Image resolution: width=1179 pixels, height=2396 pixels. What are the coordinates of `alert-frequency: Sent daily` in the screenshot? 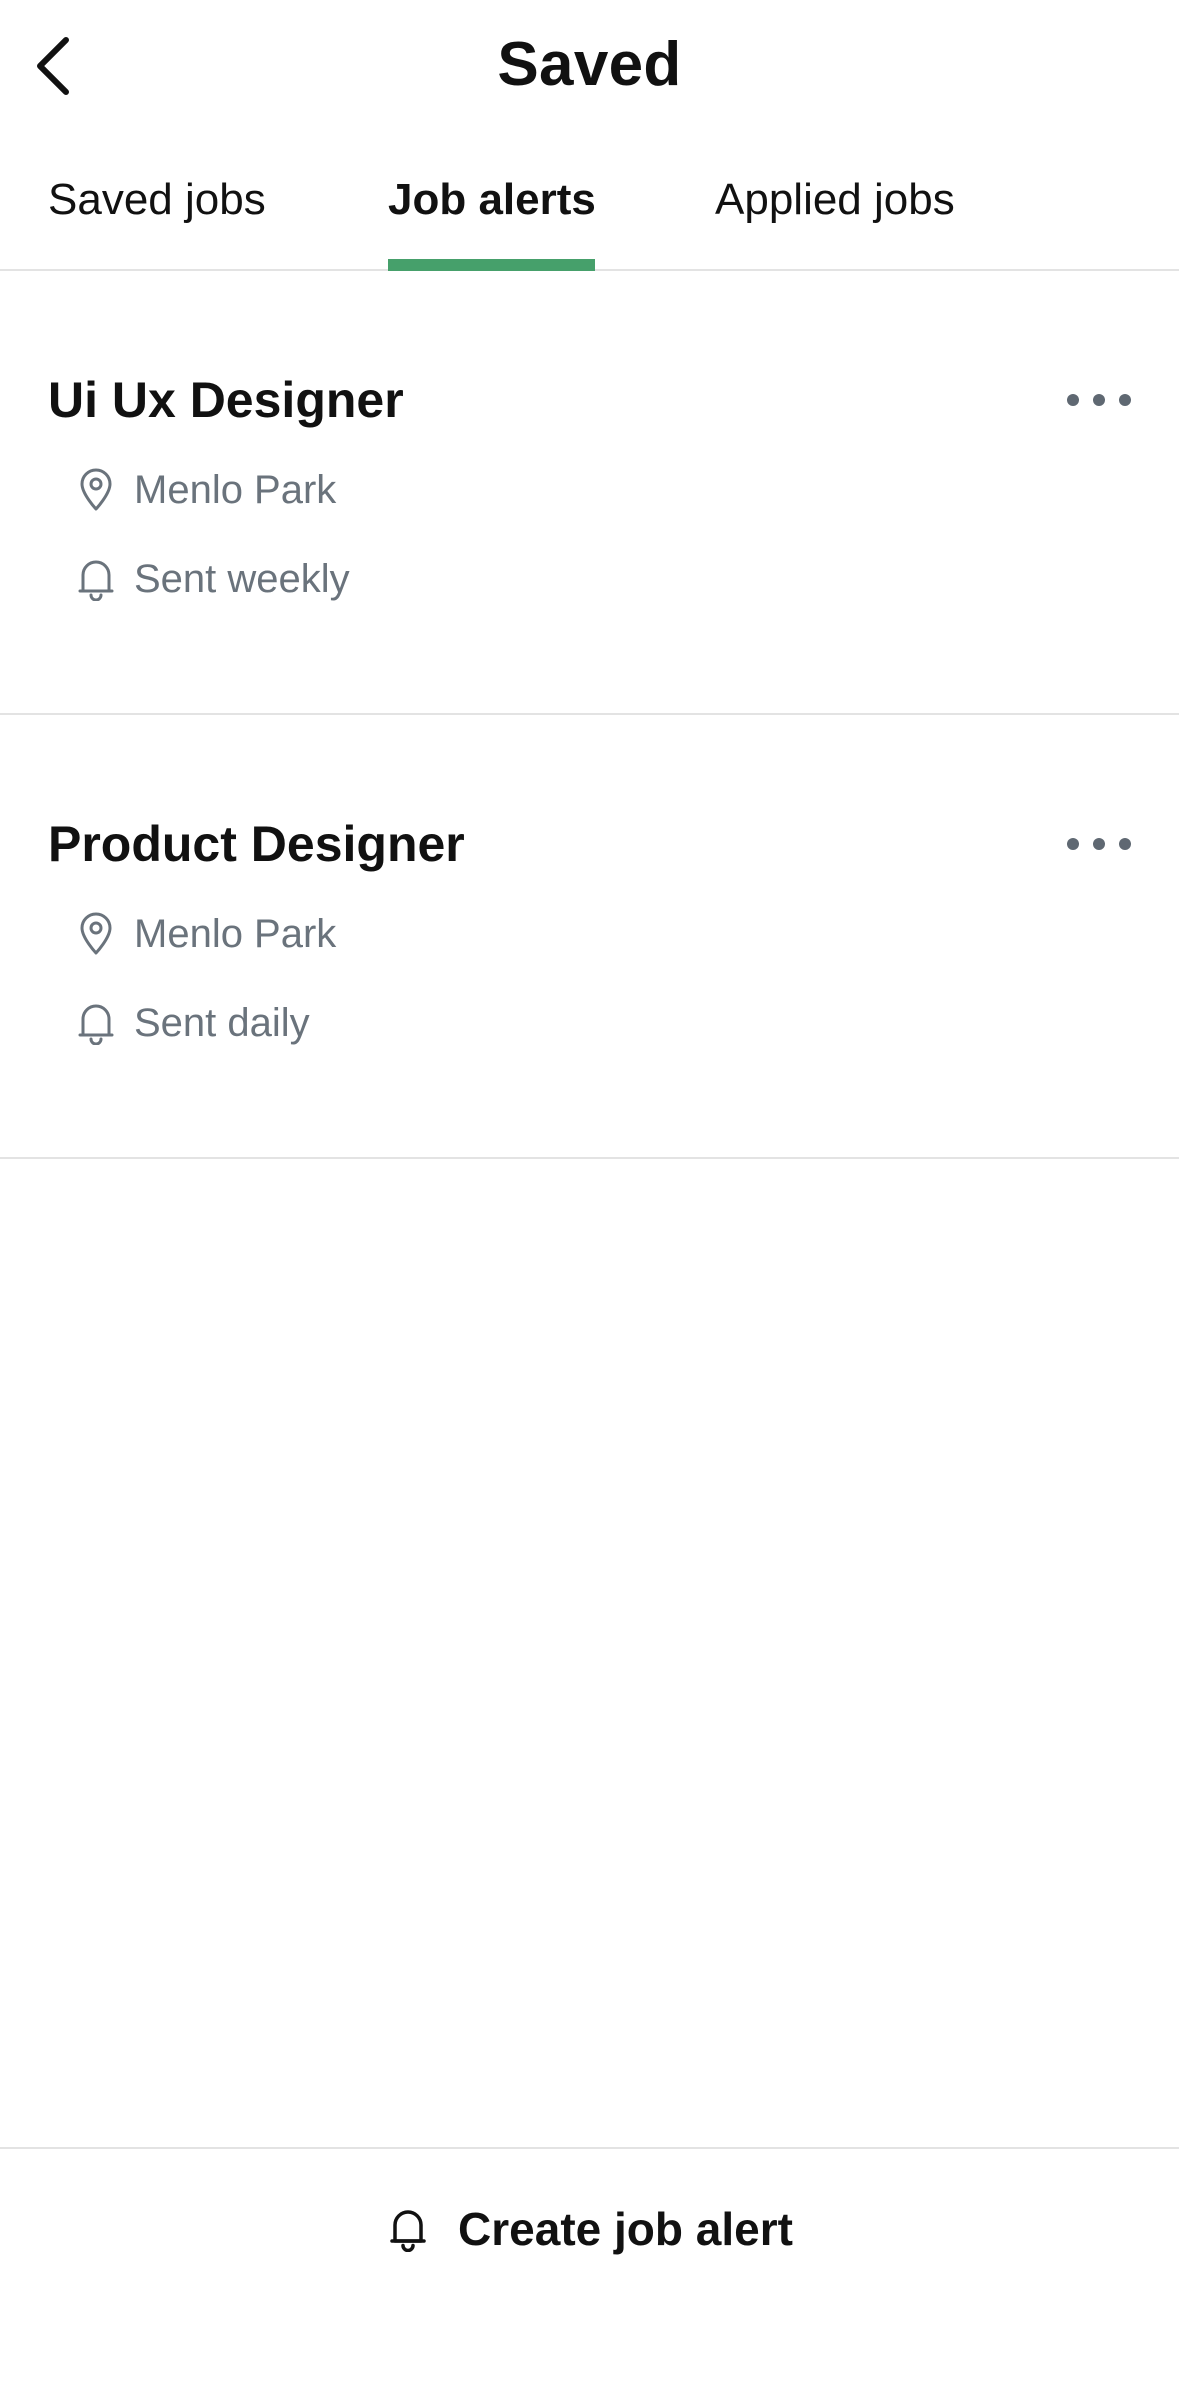 It's located at (222, 1023).